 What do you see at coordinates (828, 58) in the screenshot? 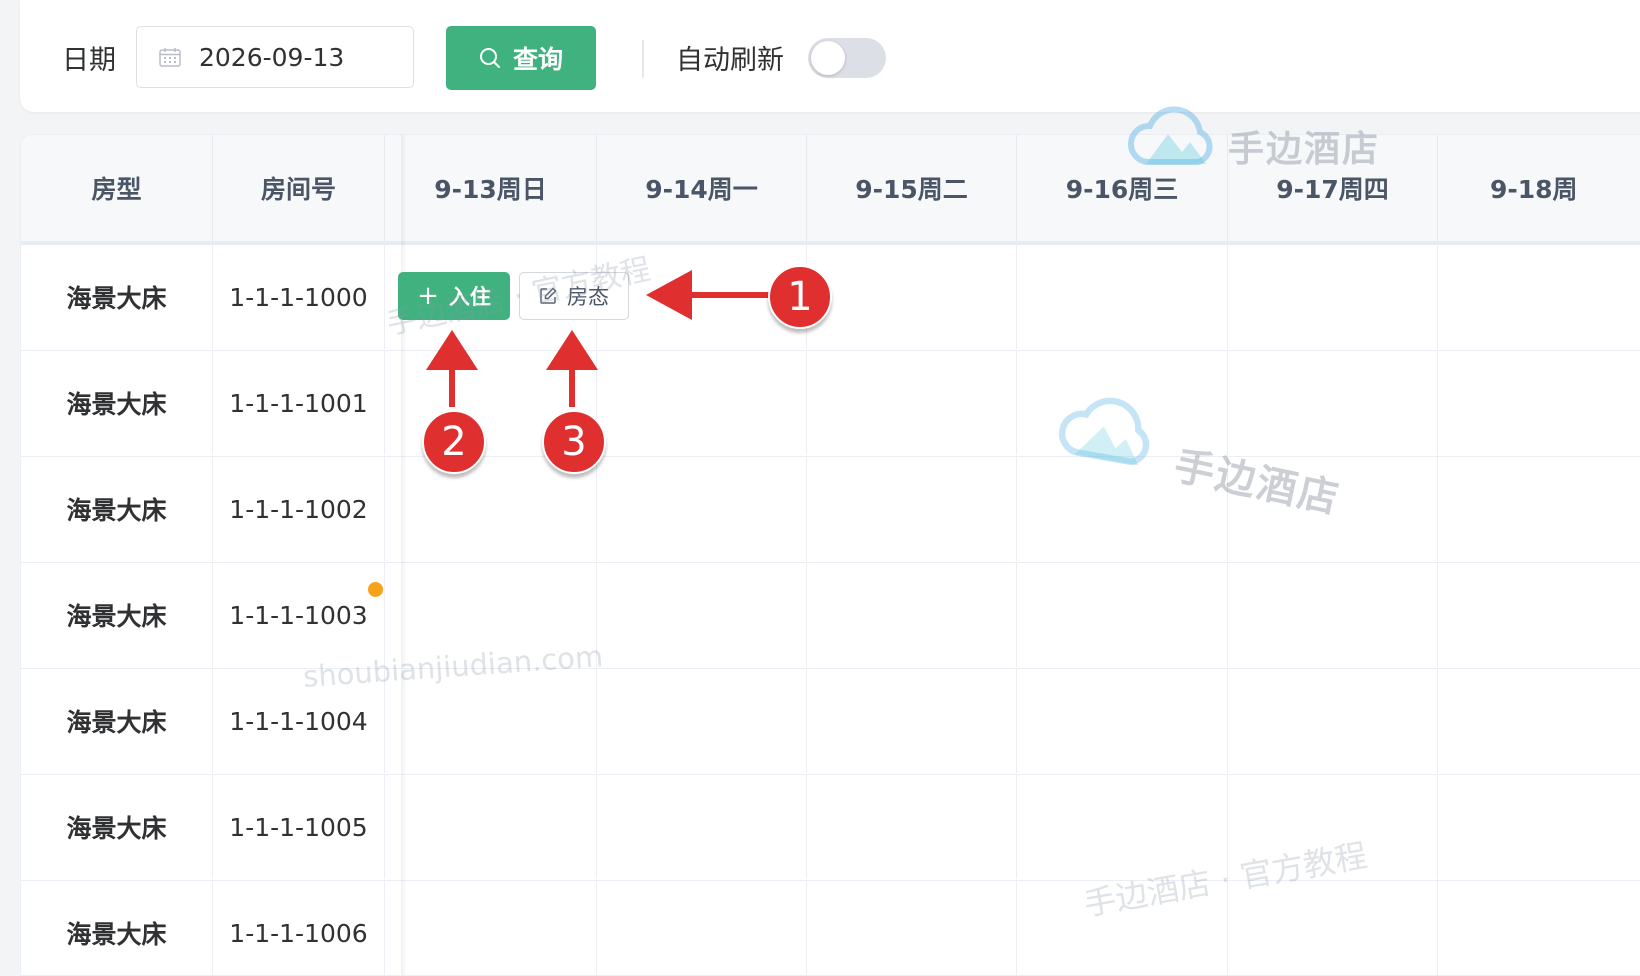
I see `toggle-knob` at bounding box center [828, 58].